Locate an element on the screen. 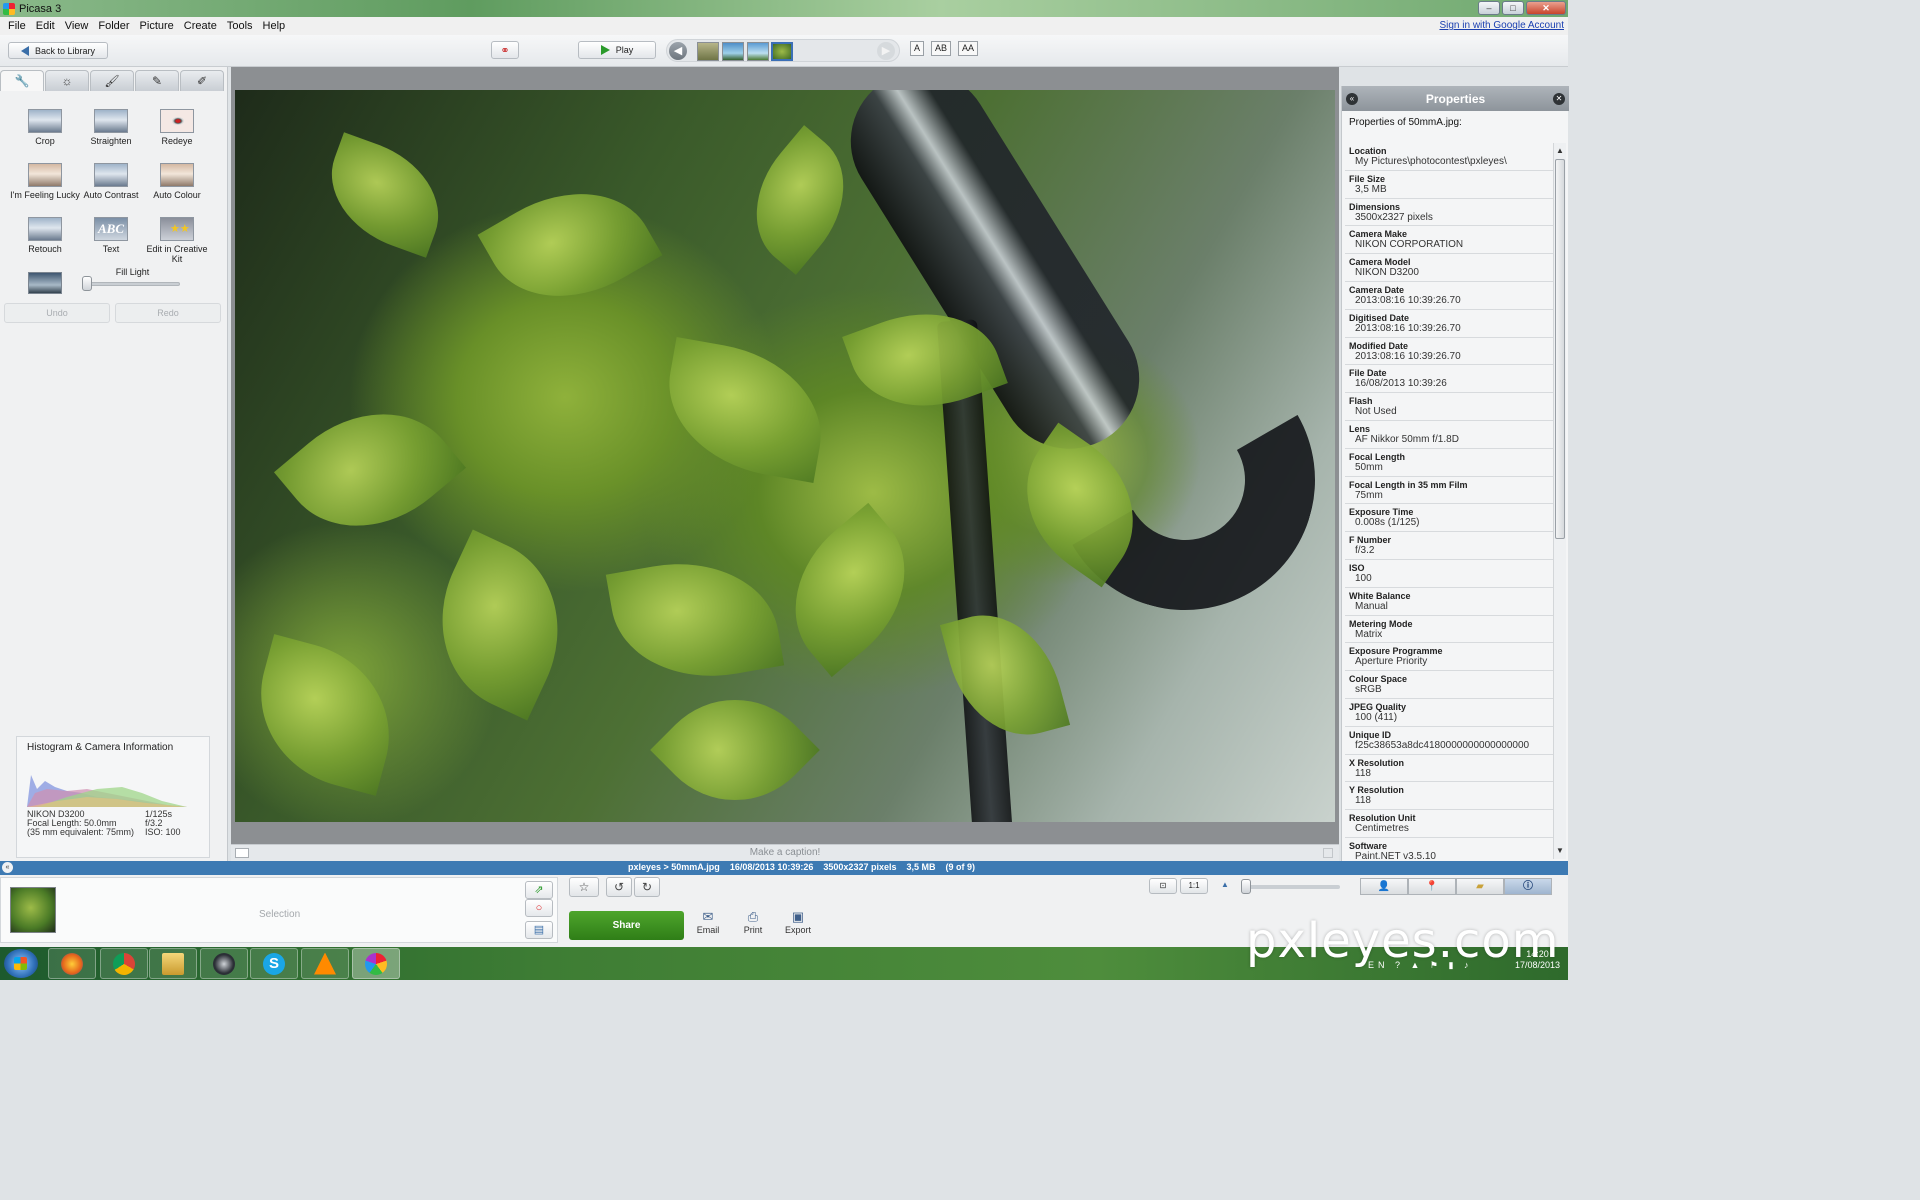 The height and width of the screenshot is (1200, 1920). filmstrip-thumb-selected is located at coordinates (782, 51).